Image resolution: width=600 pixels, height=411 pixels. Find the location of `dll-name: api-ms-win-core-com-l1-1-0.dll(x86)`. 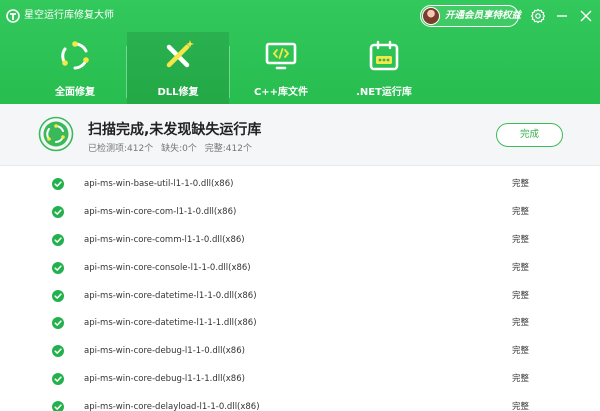

dll-name: api-ms-win-core-com-l1-1-0.dll(x86) is located at coordinates (160, 211).